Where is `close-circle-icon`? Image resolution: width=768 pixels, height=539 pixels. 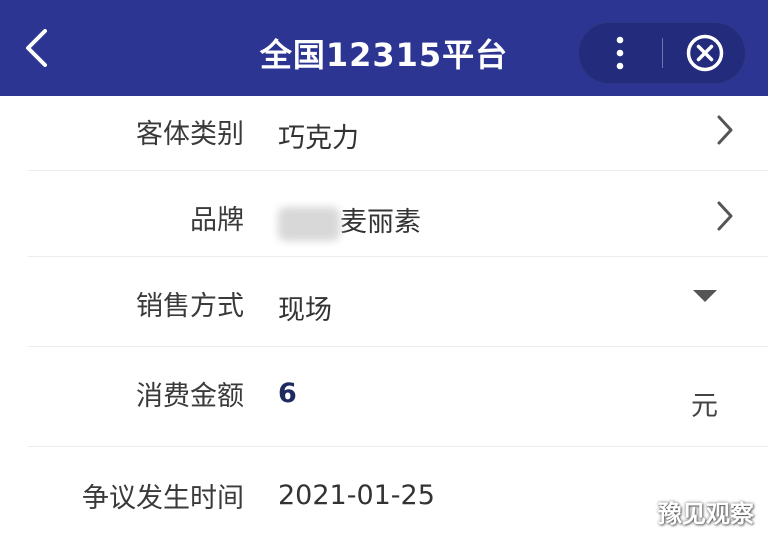
close-circle-icon is located at coordinates (704, 53).